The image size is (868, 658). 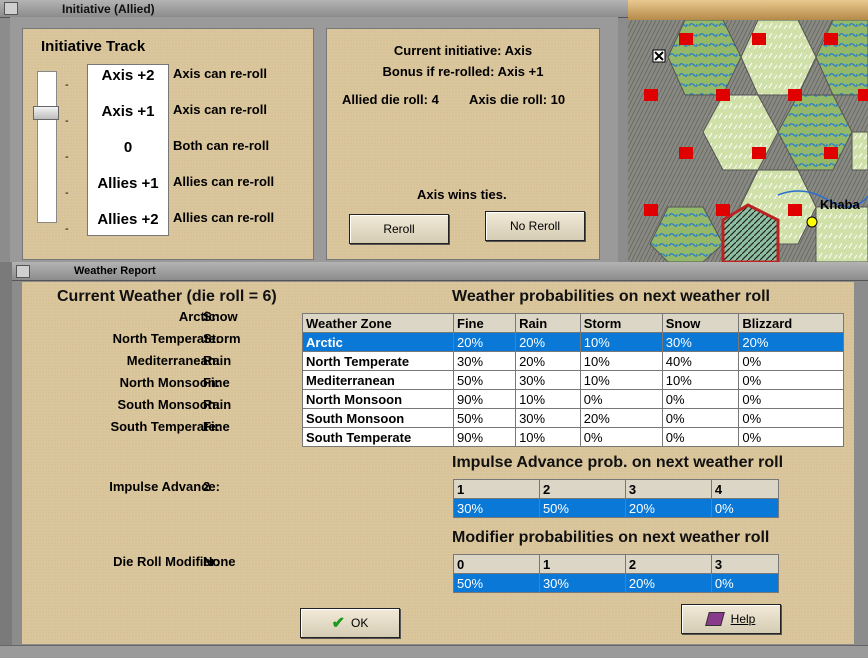 What do you see at coordinates (217, 404) in the screenshot?
I see `zone-value-south-monsoon: Rain` at bounding box center [217, 404].